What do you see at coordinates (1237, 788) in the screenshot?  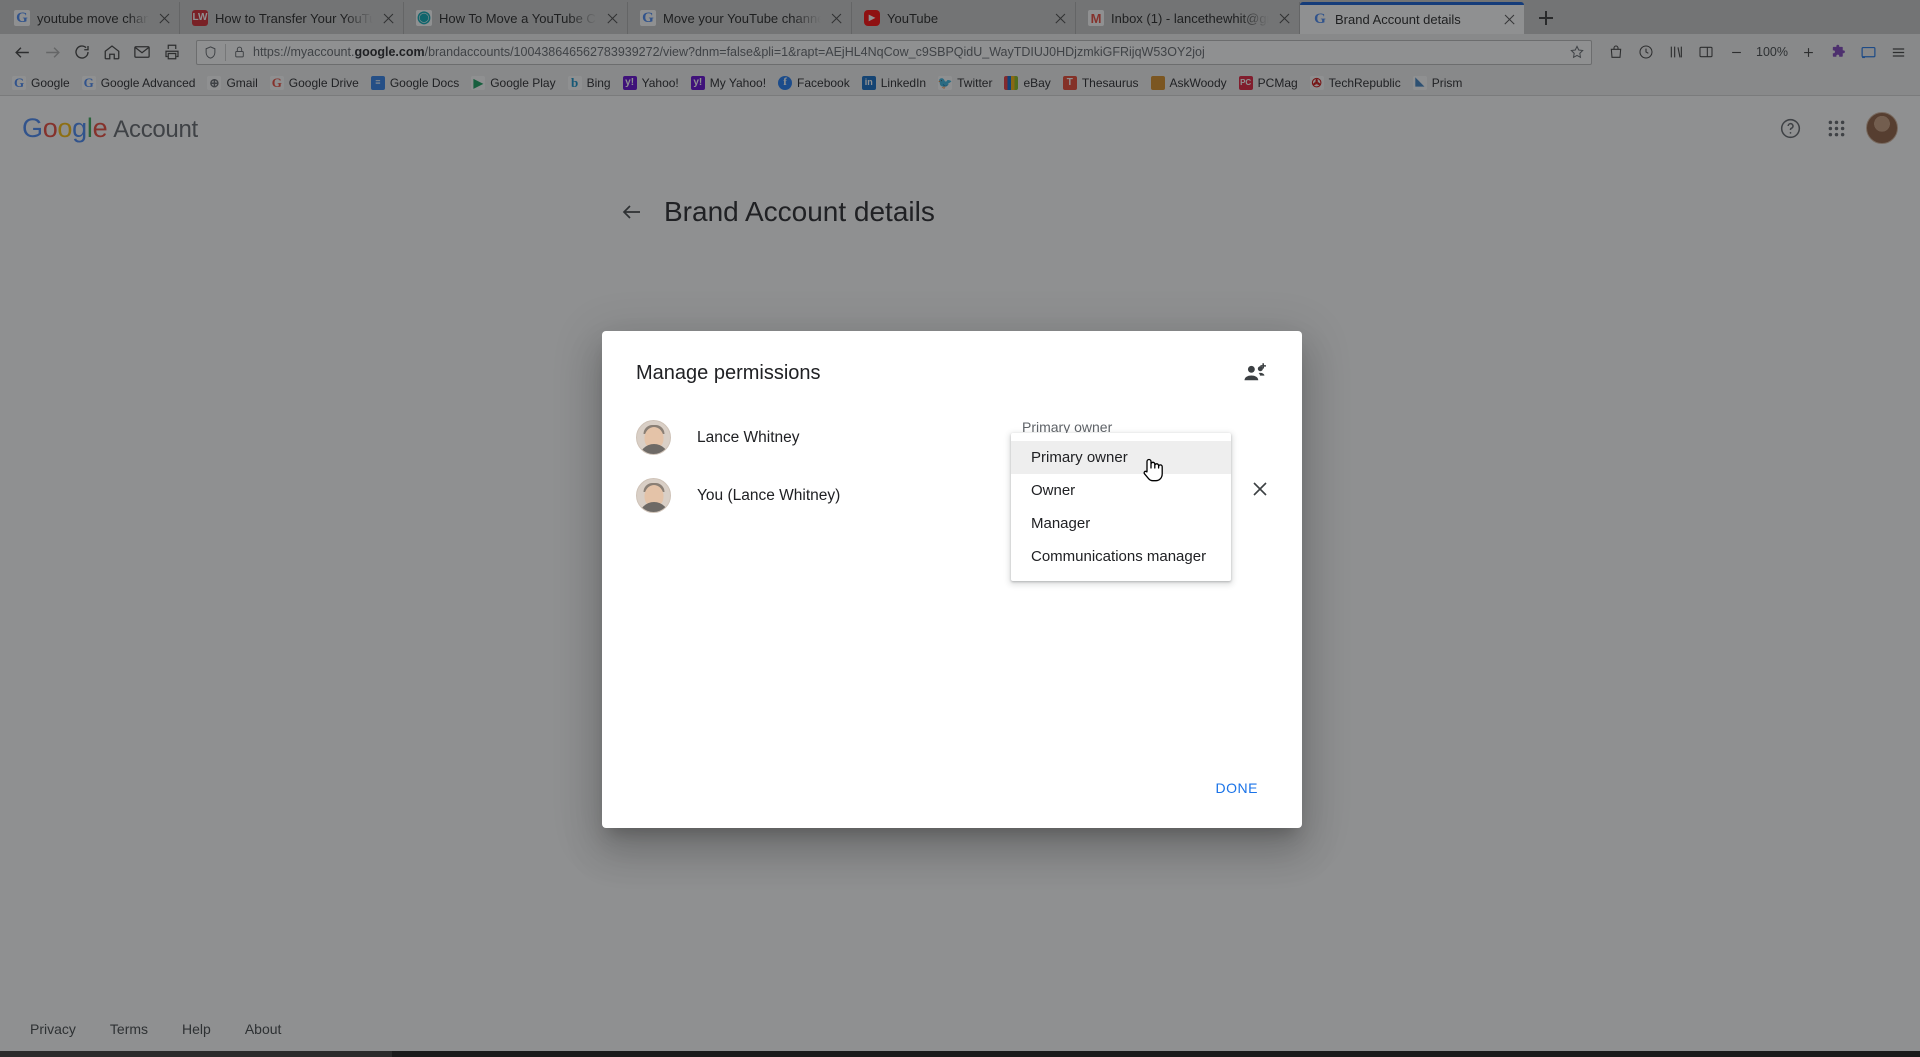 I see `done-button: DONE` at bounding box center [1237, 788].